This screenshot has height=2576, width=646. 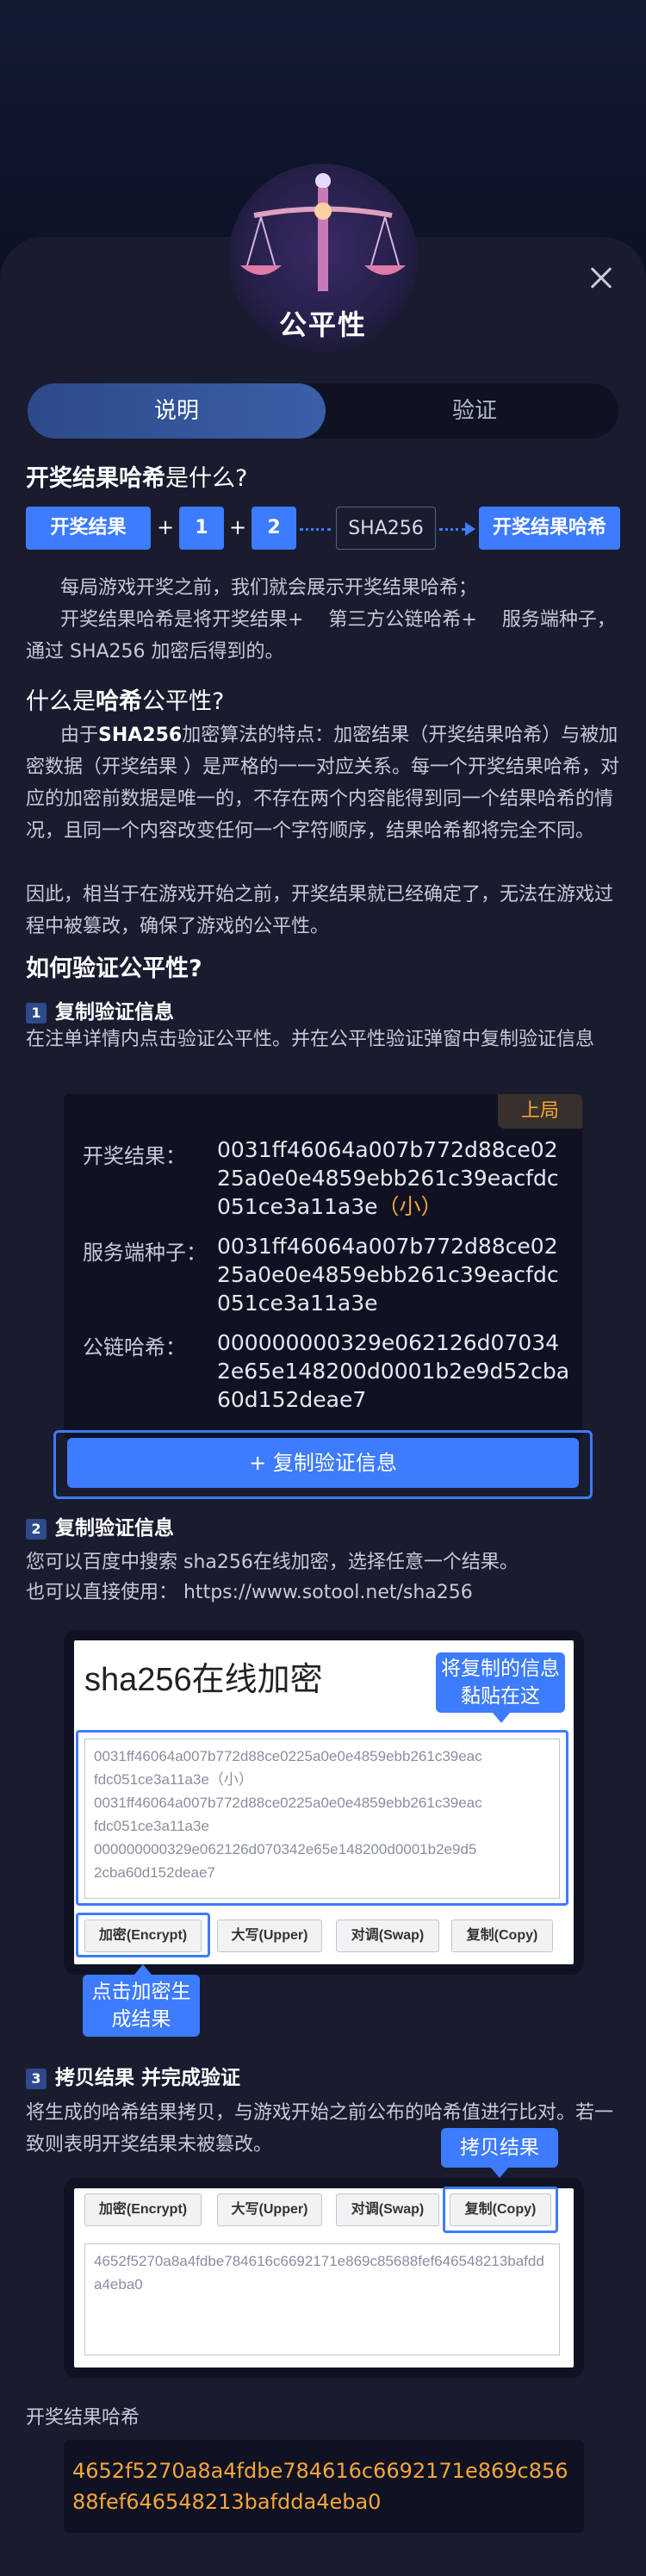 What do you see at coordinates (151, 1826) in the screenshot?
I see `input-line: fdc051ce3a11a3e` at bounding box center [151, 1826].